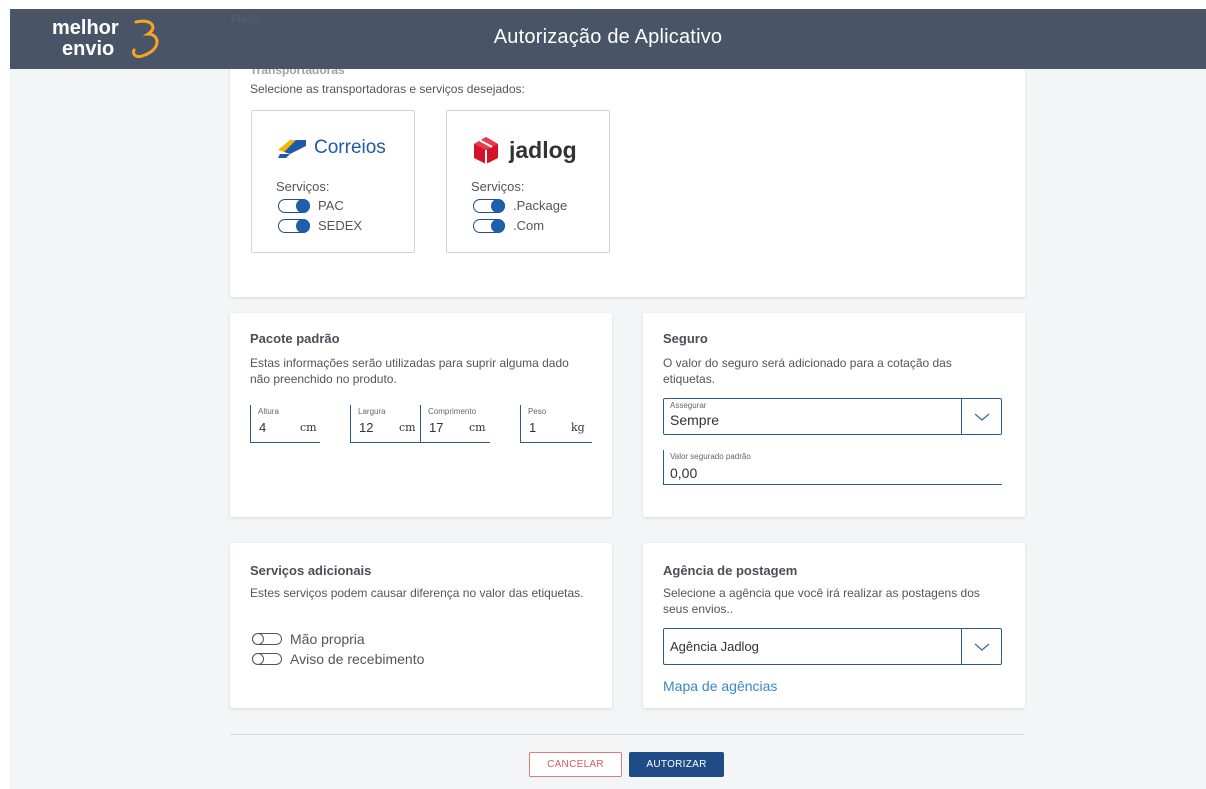 This screenshot has height=789, width=1206. What do you see at coordinates (578, 427) in the screenshot?
I see `field-unit: kg` at bounding box center [578, 427].